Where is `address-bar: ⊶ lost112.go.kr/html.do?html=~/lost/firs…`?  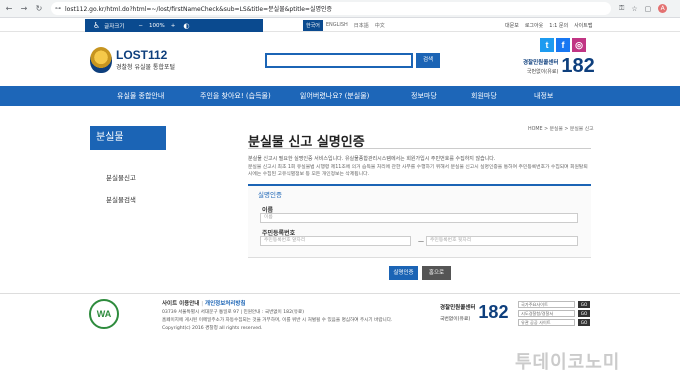 address-bar: ⊶ lost112.go.kr/html.do?html=~/lost/firs… is located at coordinates (331, 8).